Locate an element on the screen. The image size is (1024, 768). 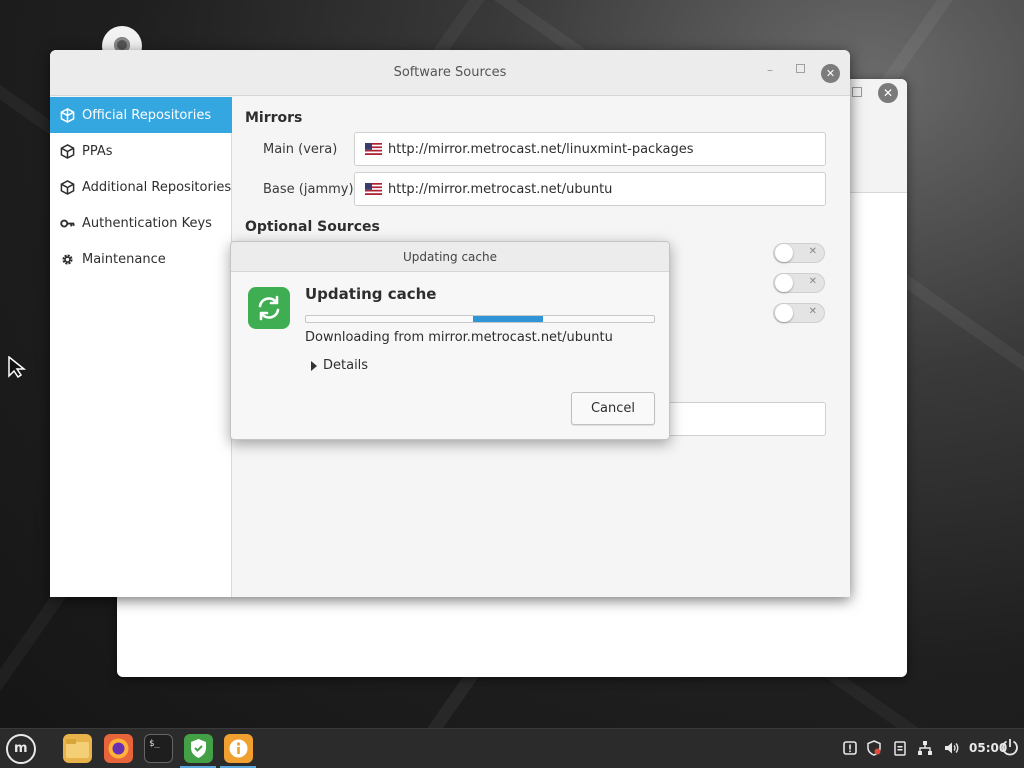
dialog-titlebar: Updating cache is located at coordinates (450, 257).